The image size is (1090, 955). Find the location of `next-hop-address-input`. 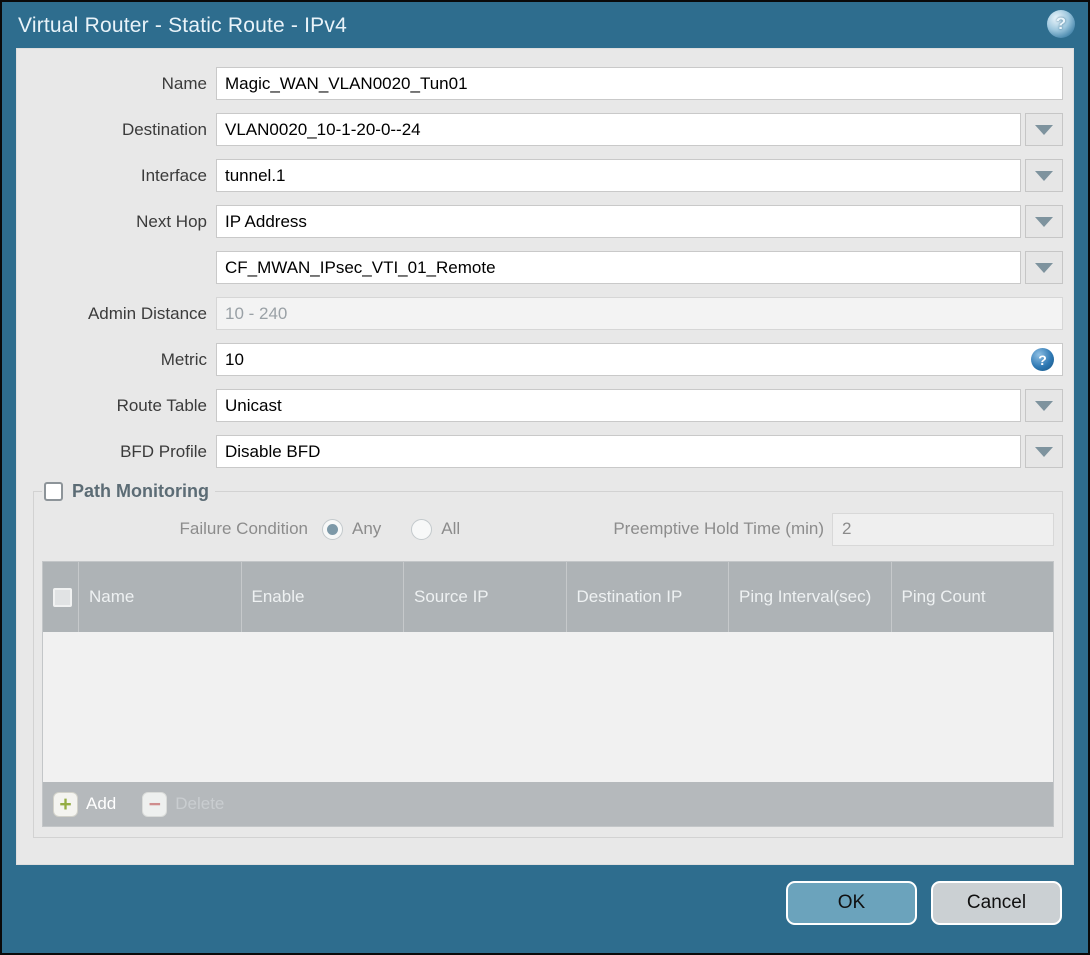

next-hop-address-input is located at coordinates (618, 267).